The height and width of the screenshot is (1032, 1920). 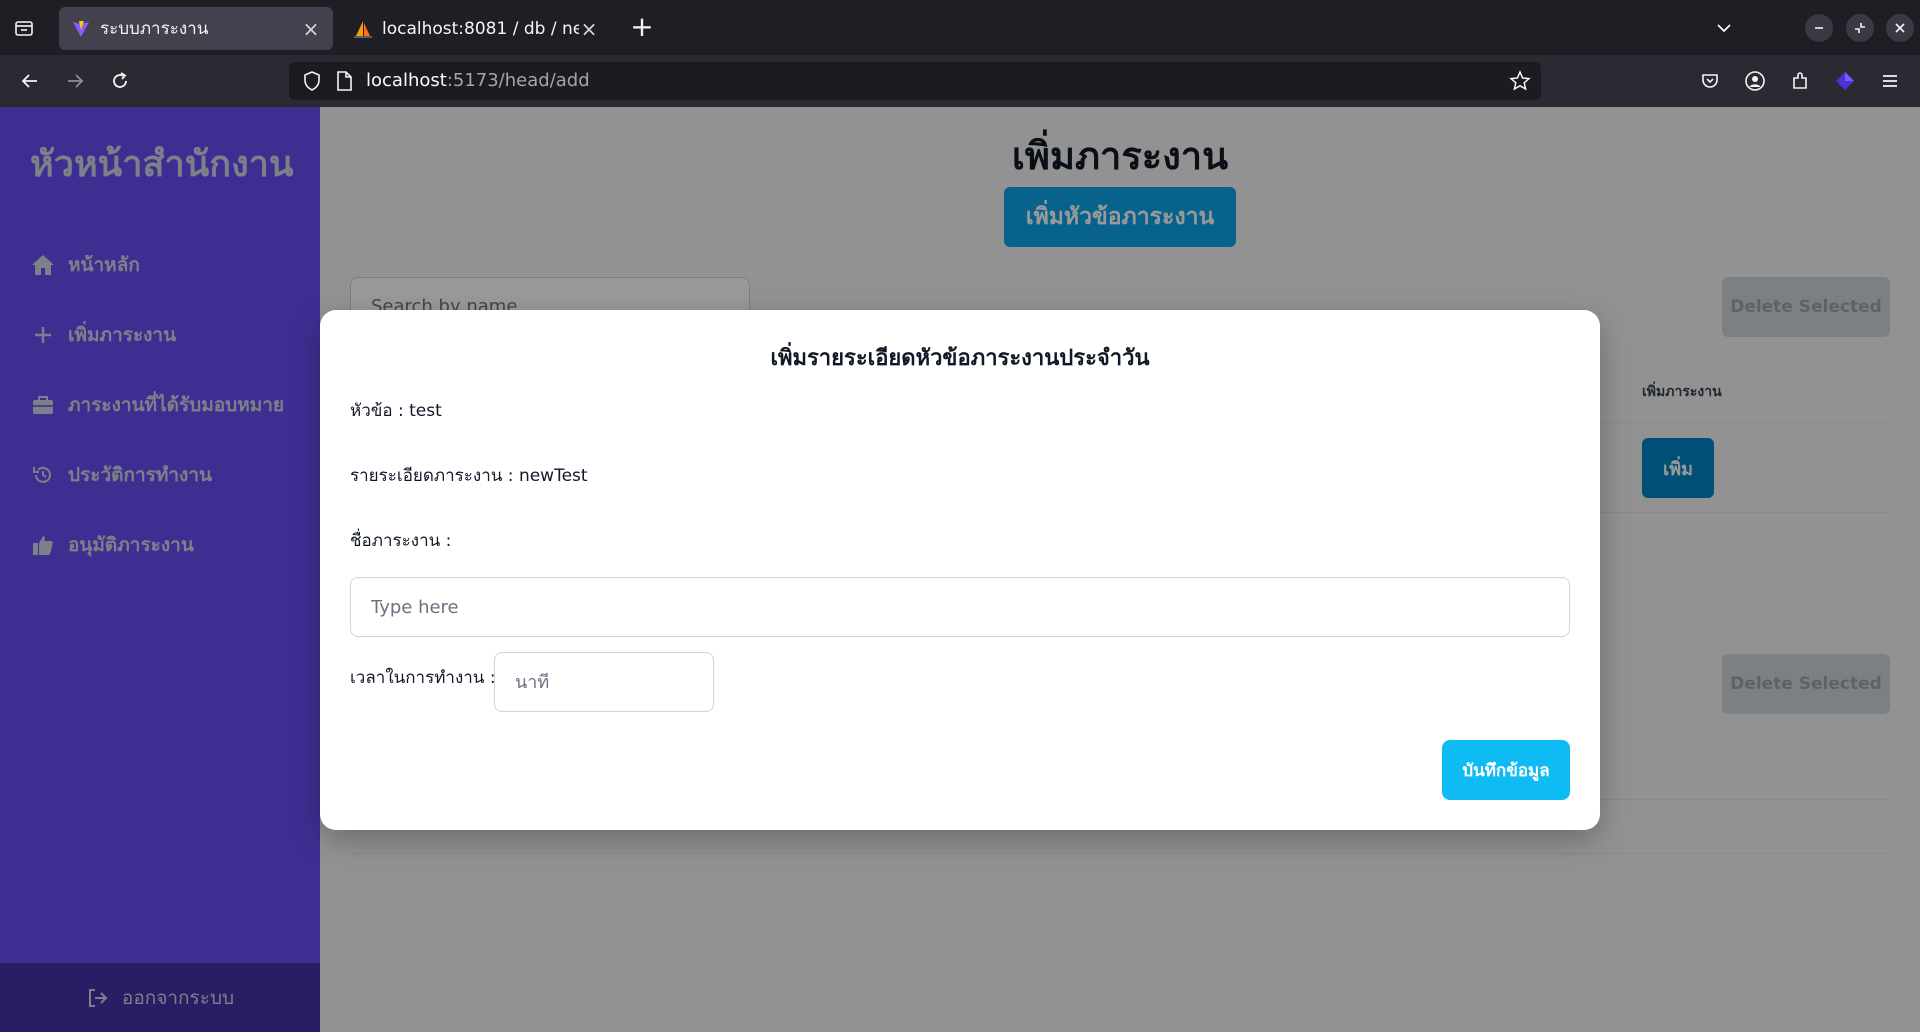 What do you see at coordinates (1819, 28) in the screenshot?
I see `minimize-icon` at bounding box center [1819, 28].